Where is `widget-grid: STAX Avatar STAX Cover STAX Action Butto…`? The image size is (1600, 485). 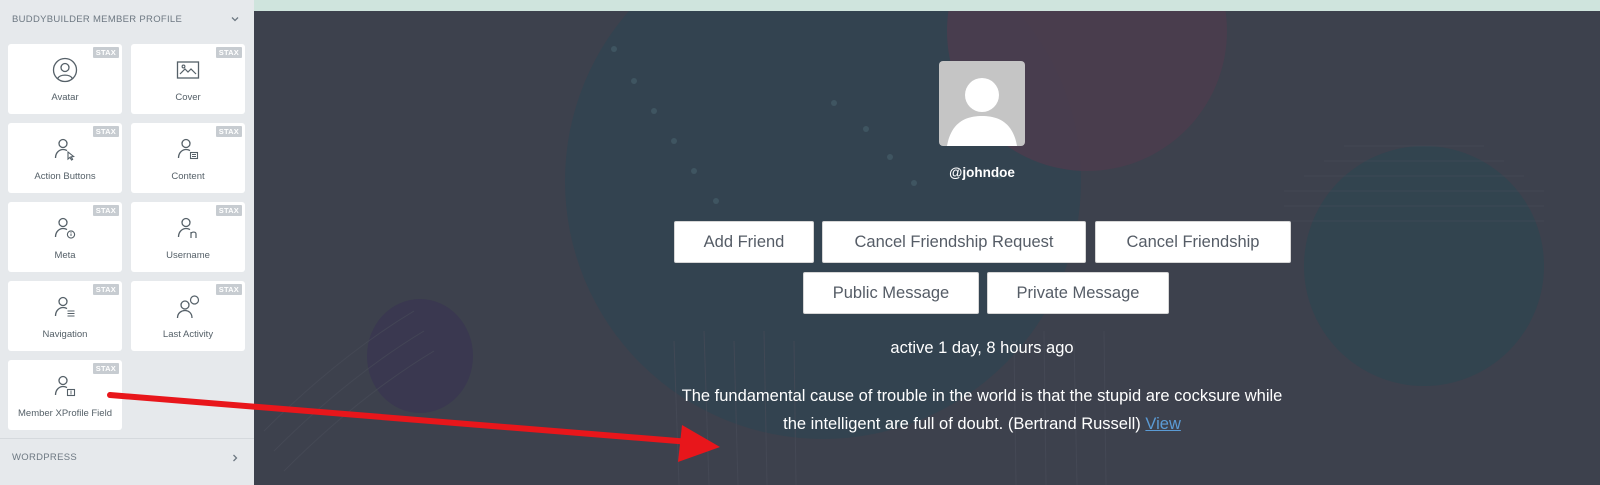
widget-grid: STAX Avatar STAX Cover STAX Action Butto… is located at coordinates (128, 237).